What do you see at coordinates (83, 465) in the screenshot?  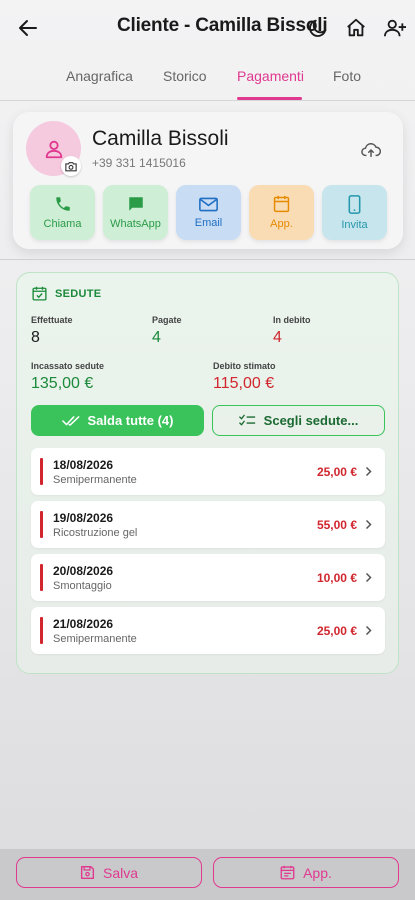 I see `seduta-date: 18/08/2026` at bounding box center [83, 465].